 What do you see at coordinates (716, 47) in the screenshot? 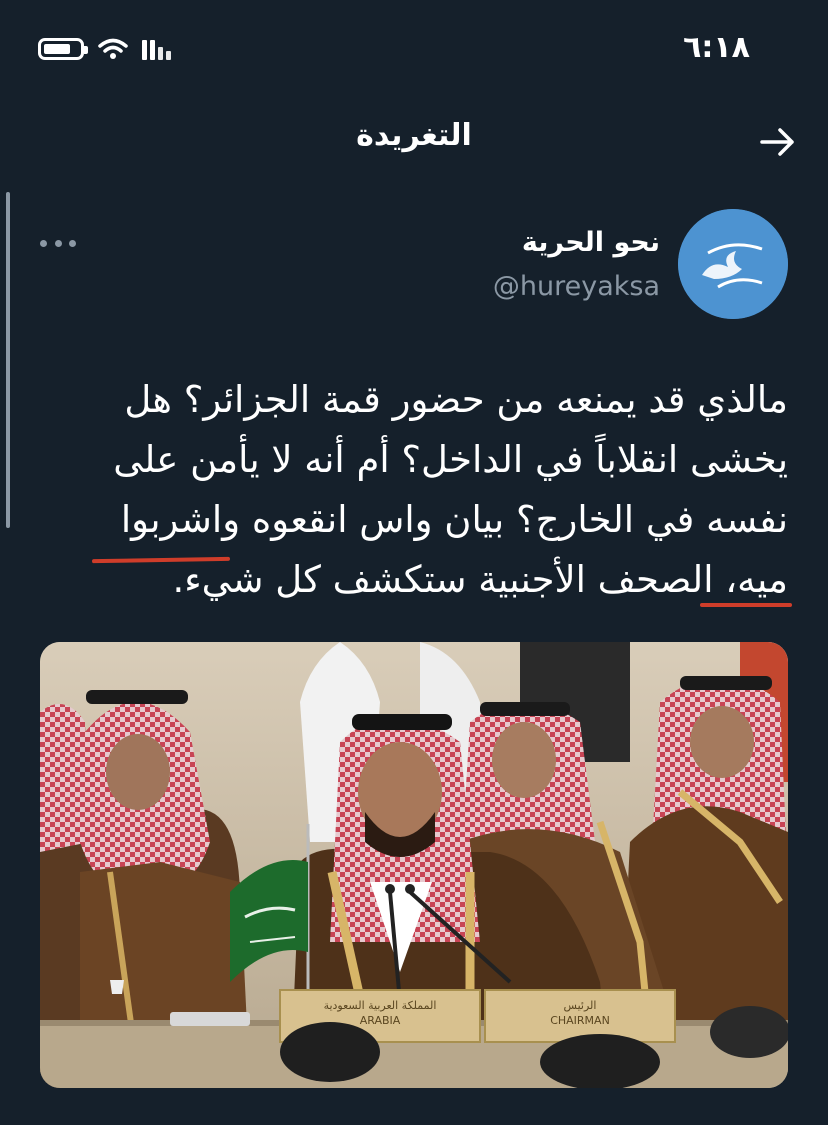
I see `status-time: ٦:١٨` at bounding box center [716, 47].